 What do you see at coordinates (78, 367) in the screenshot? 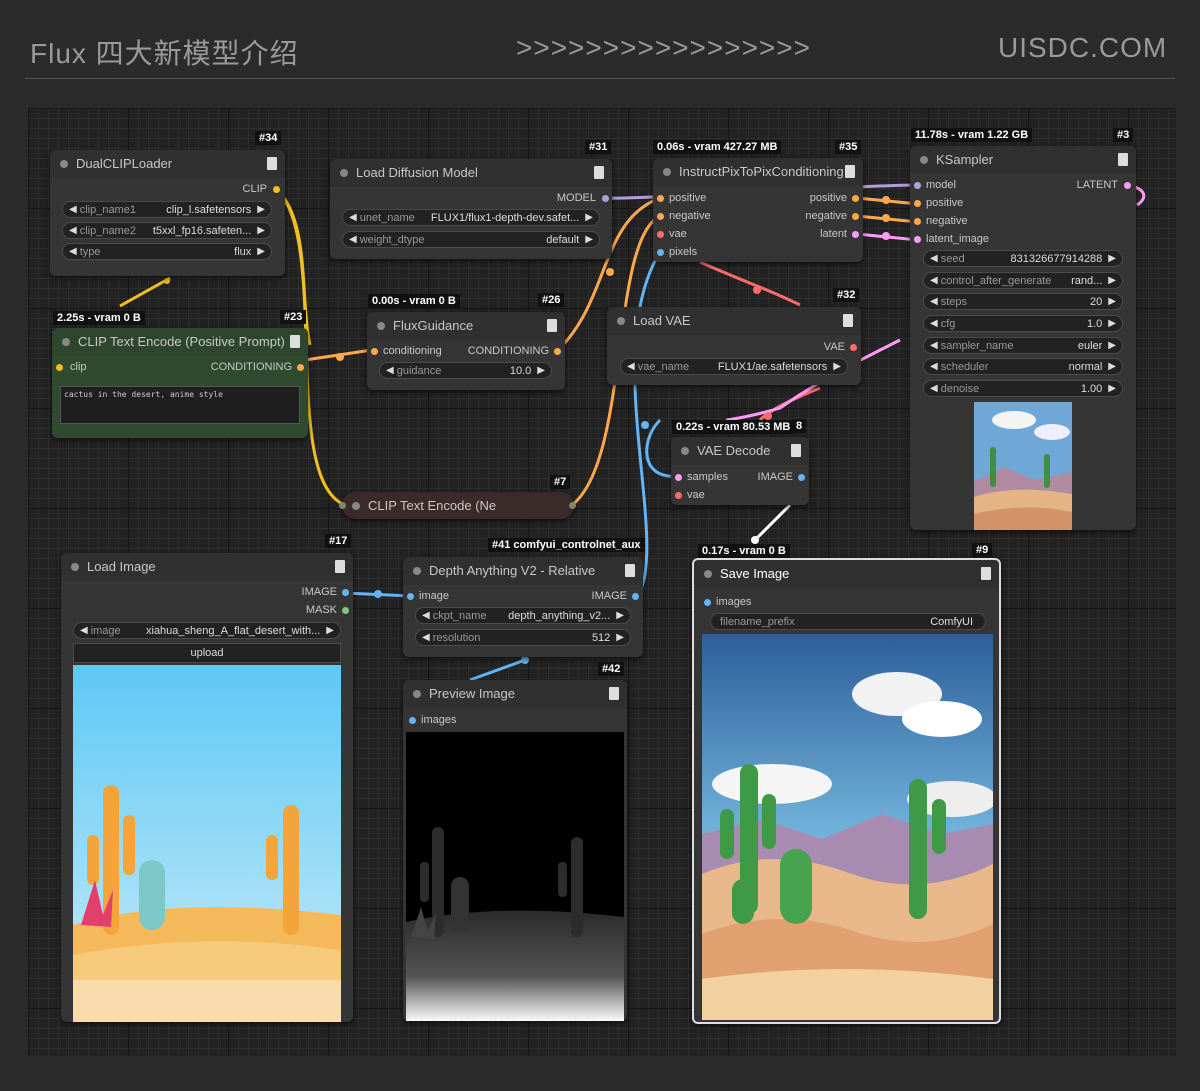
I see `input-clip-label: clip` at bounding box center [78, 367].